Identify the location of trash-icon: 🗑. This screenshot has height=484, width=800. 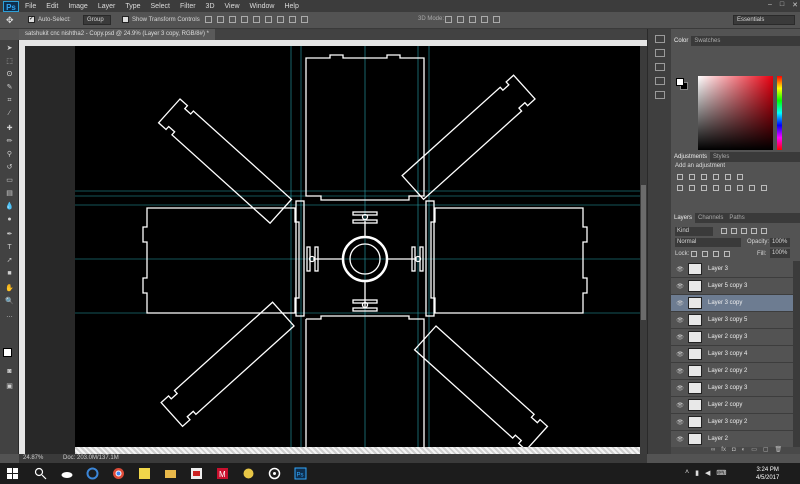
(779, 450).